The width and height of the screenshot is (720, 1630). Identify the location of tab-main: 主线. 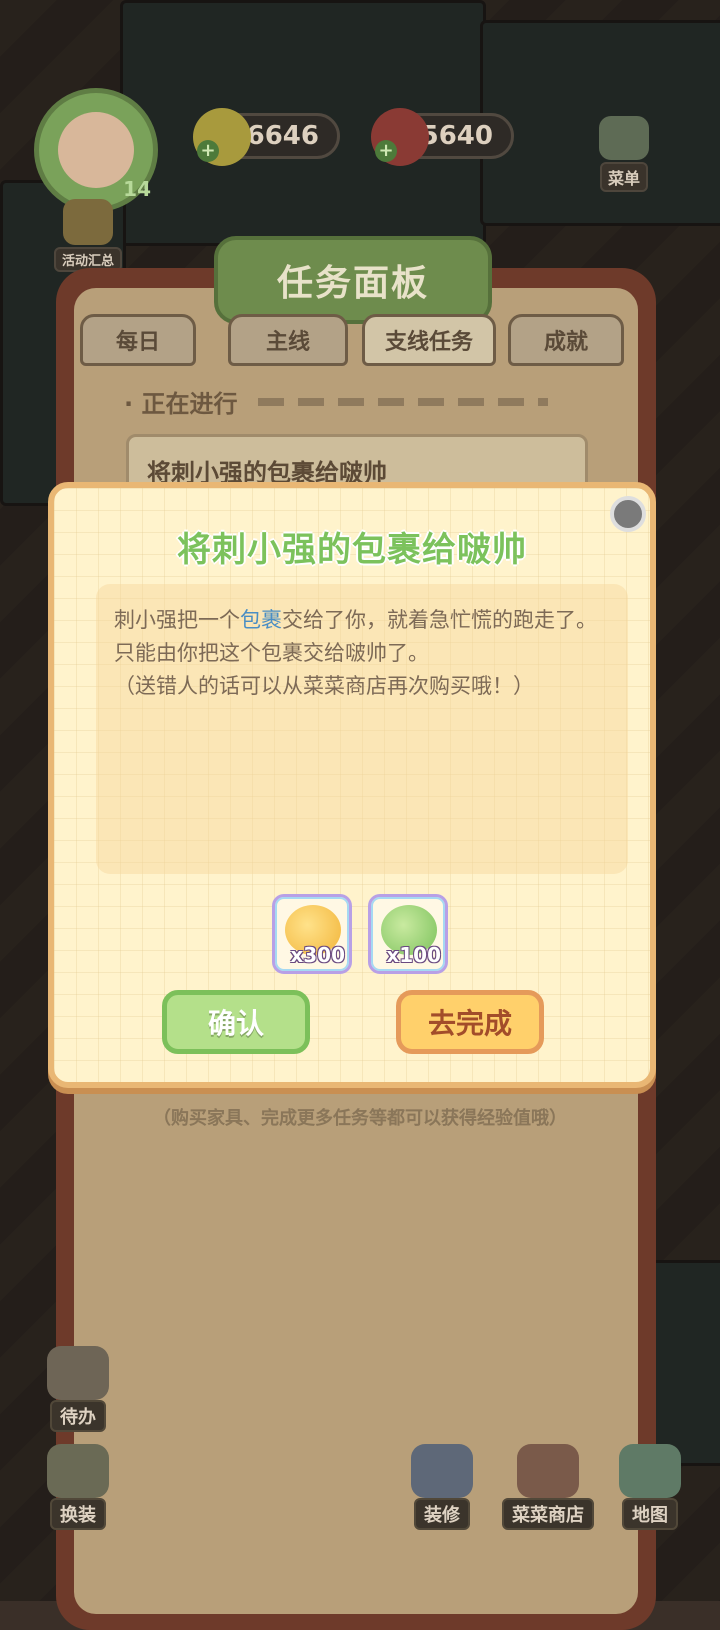
(288, 340).